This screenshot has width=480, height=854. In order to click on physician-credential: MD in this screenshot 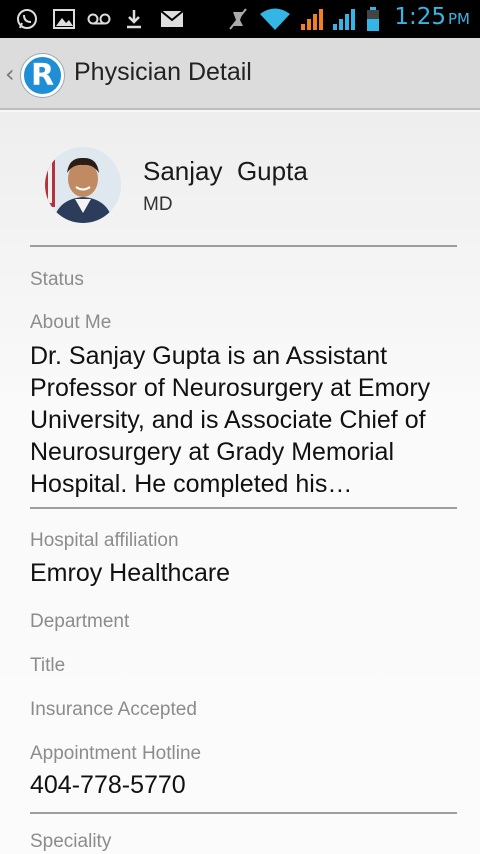, I will do `click(158, 204)`.